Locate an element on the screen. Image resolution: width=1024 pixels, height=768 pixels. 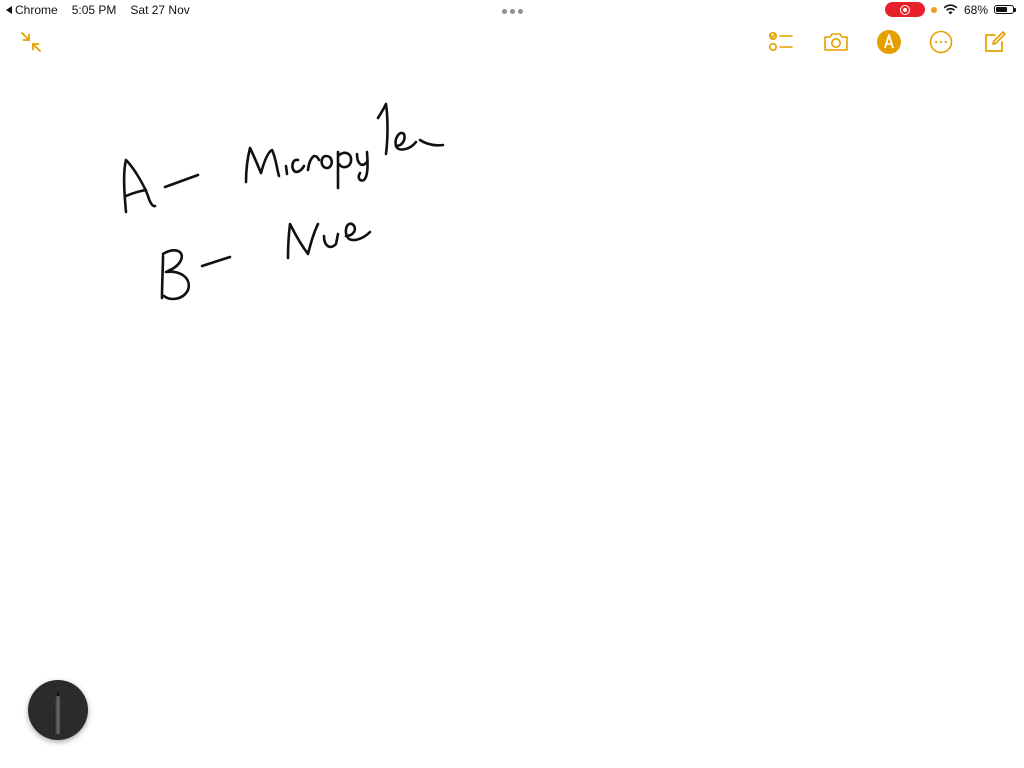
handwriting-drawing is located at coordinates (283, 201).